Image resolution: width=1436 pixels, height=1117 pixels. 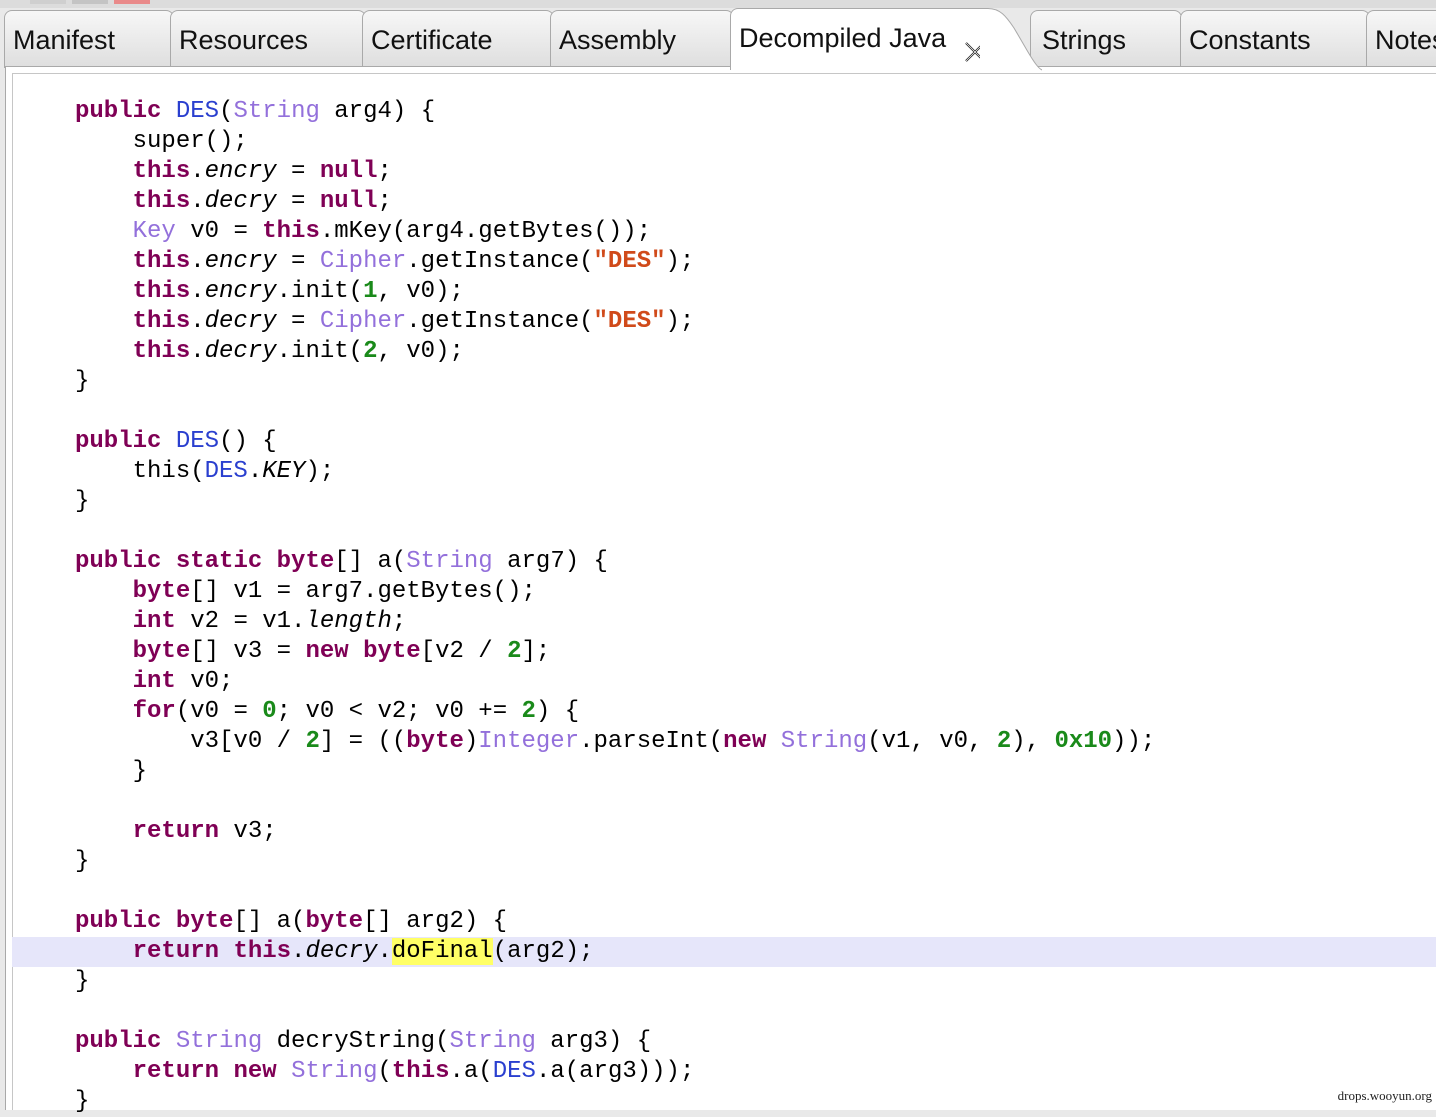 What do you see at coordinates (248, 651) in the screenshot?
I see `code-token: [] v3 =` at bounding box center [248, 651].